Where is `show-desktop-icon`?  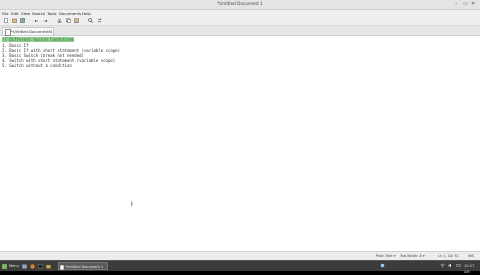 show-desktop-icon is located at coordinates (24, 266).